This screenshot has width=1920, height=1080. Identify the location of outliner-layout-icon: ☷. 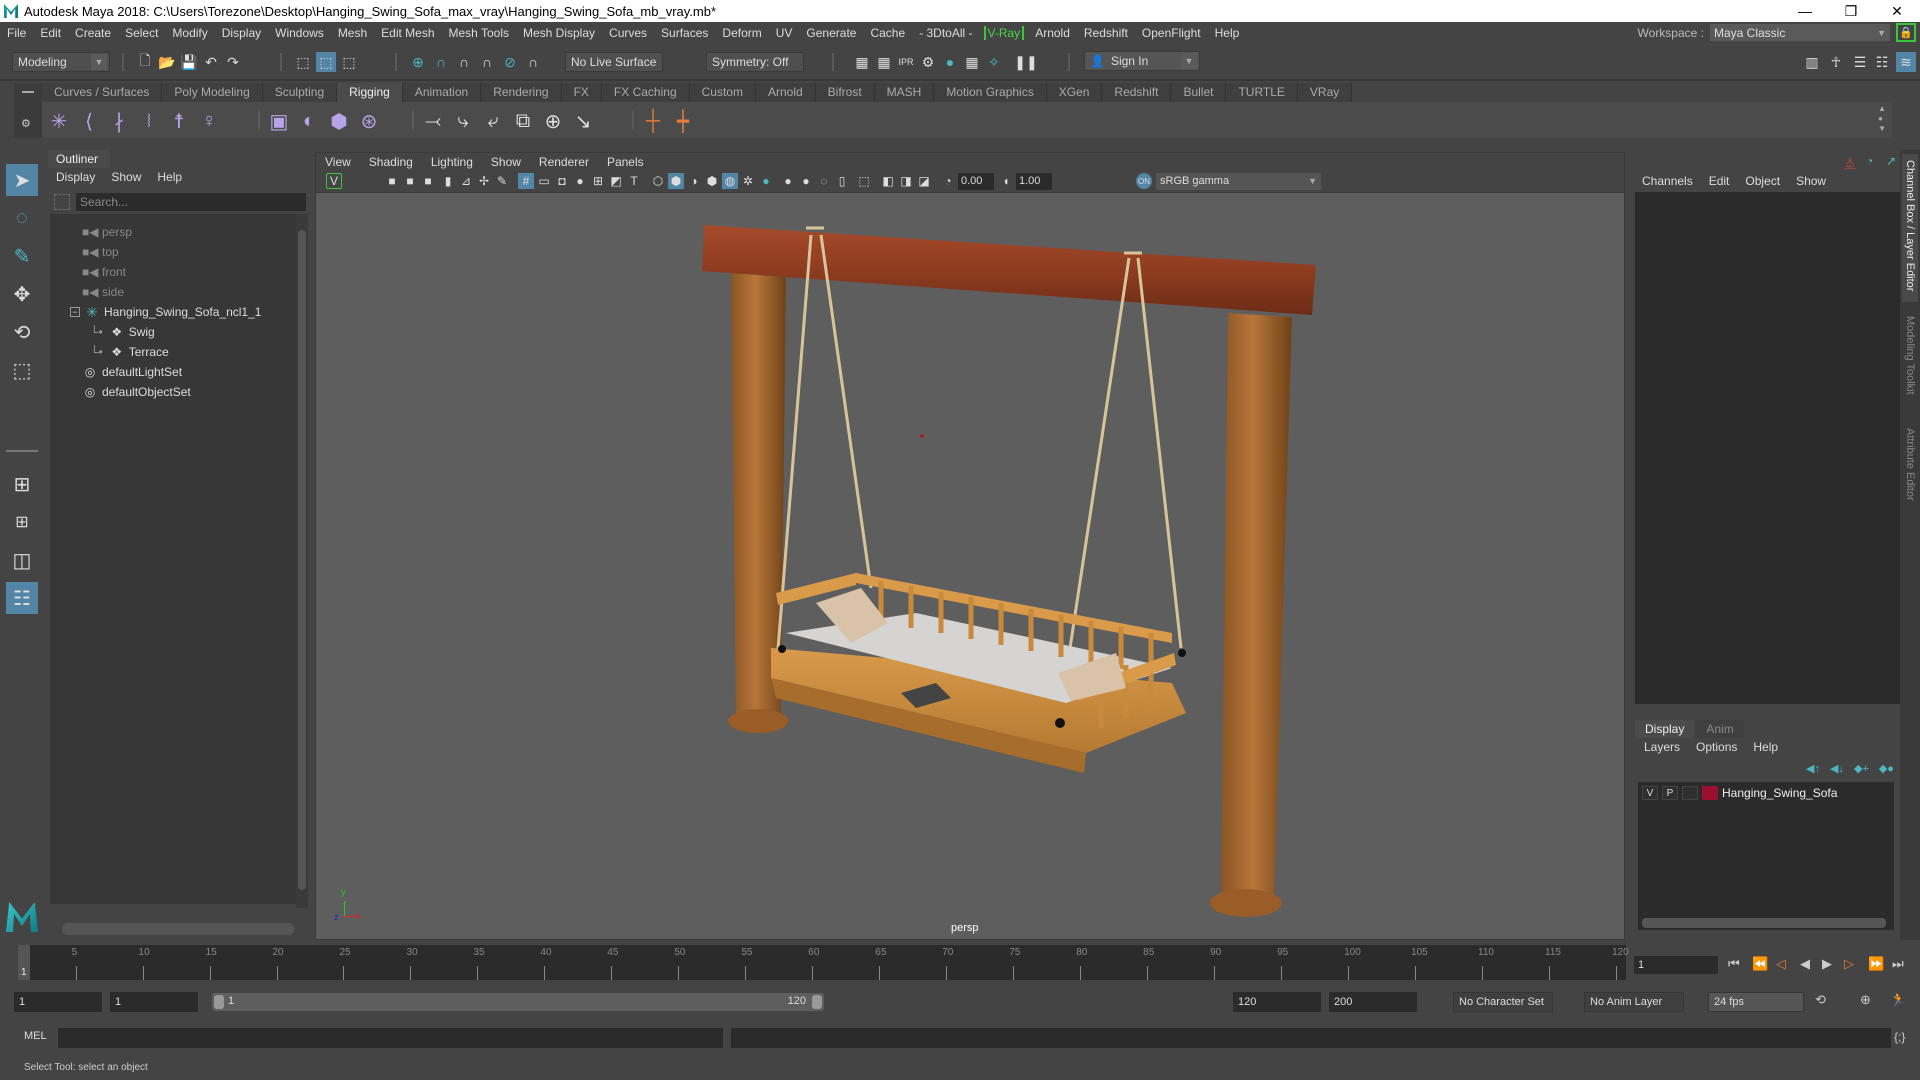
(22, 598).